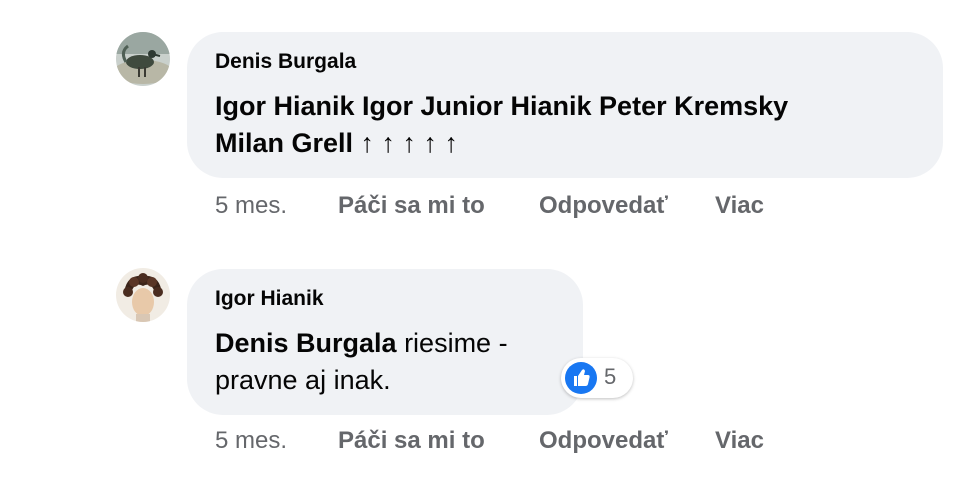  I want to click on reaction-summary: 5, so click(597, 378).